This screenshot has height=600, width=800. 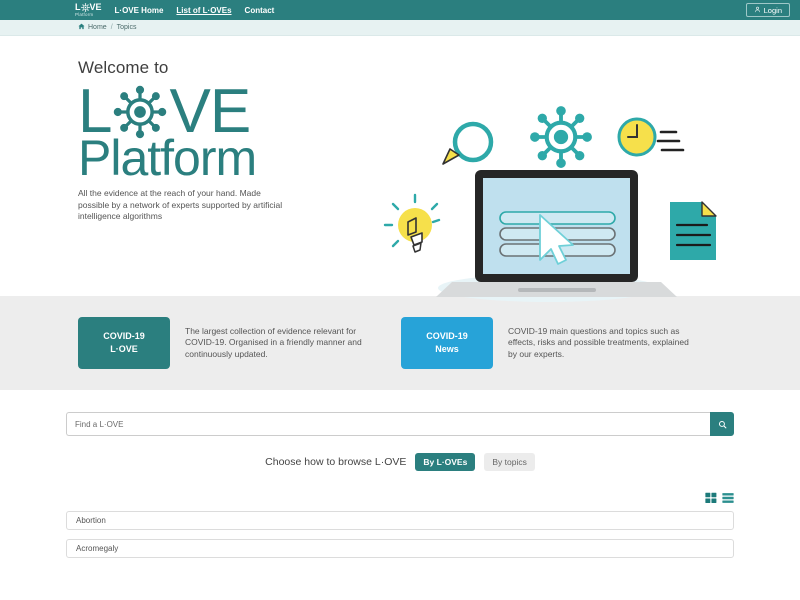 I want to click on view-toggle, so click(x=400, y=498).